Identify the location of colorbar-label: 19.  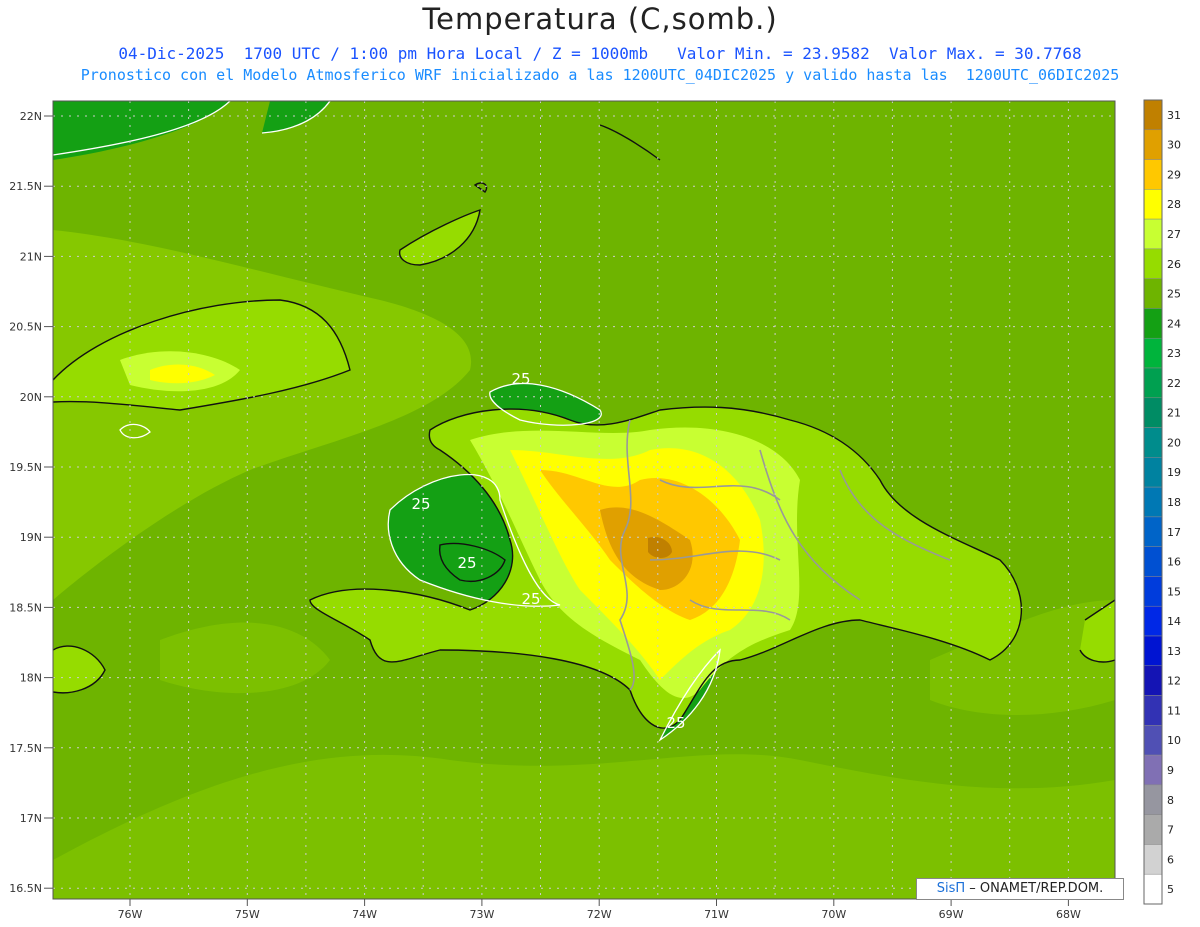
(1174, 472).